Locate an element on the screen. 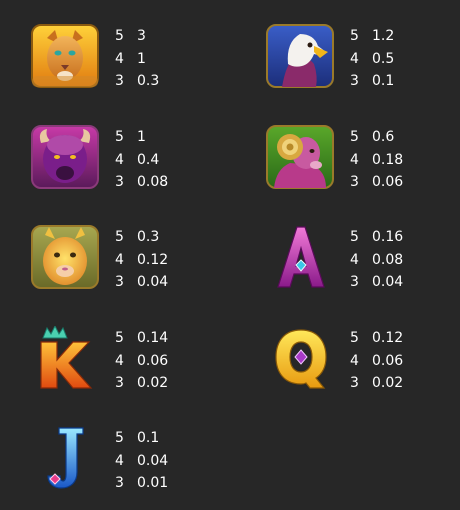  pay-list: 5 0.1 4 0.04 3 0.01 is located at coordinates (141, 461).